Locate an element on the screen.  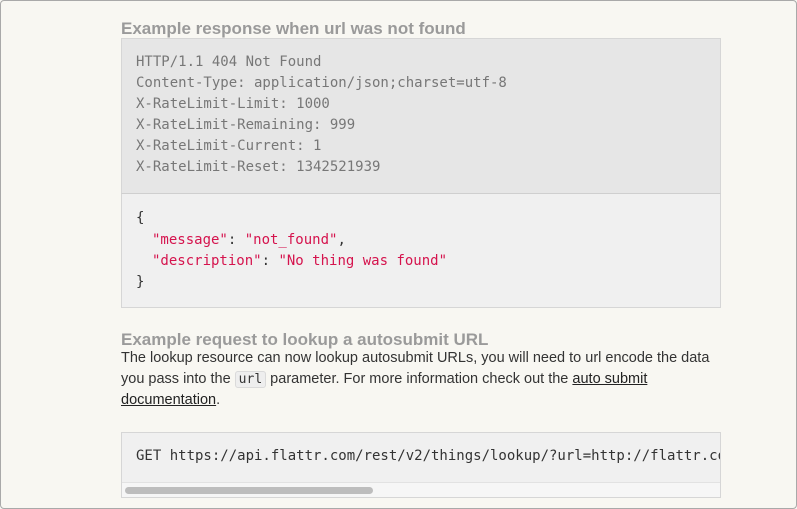
header-line: HTTP/1.1 404 Not Found is located at coordinates (229, 62).